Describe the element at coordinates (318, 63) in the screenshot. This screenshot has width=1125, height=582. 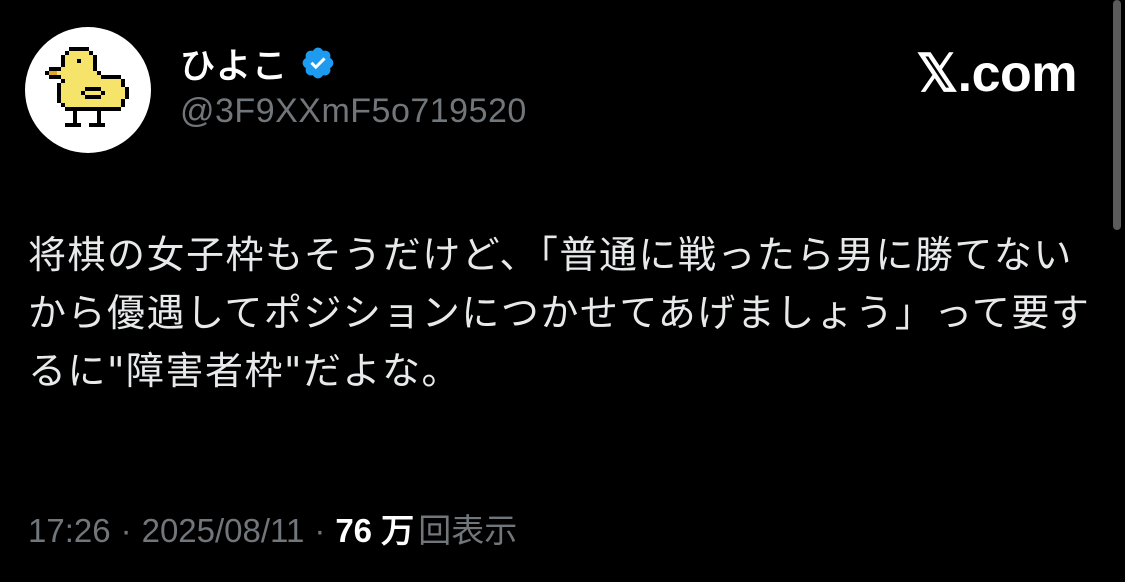
I see `verified-badge-icon` at that location.